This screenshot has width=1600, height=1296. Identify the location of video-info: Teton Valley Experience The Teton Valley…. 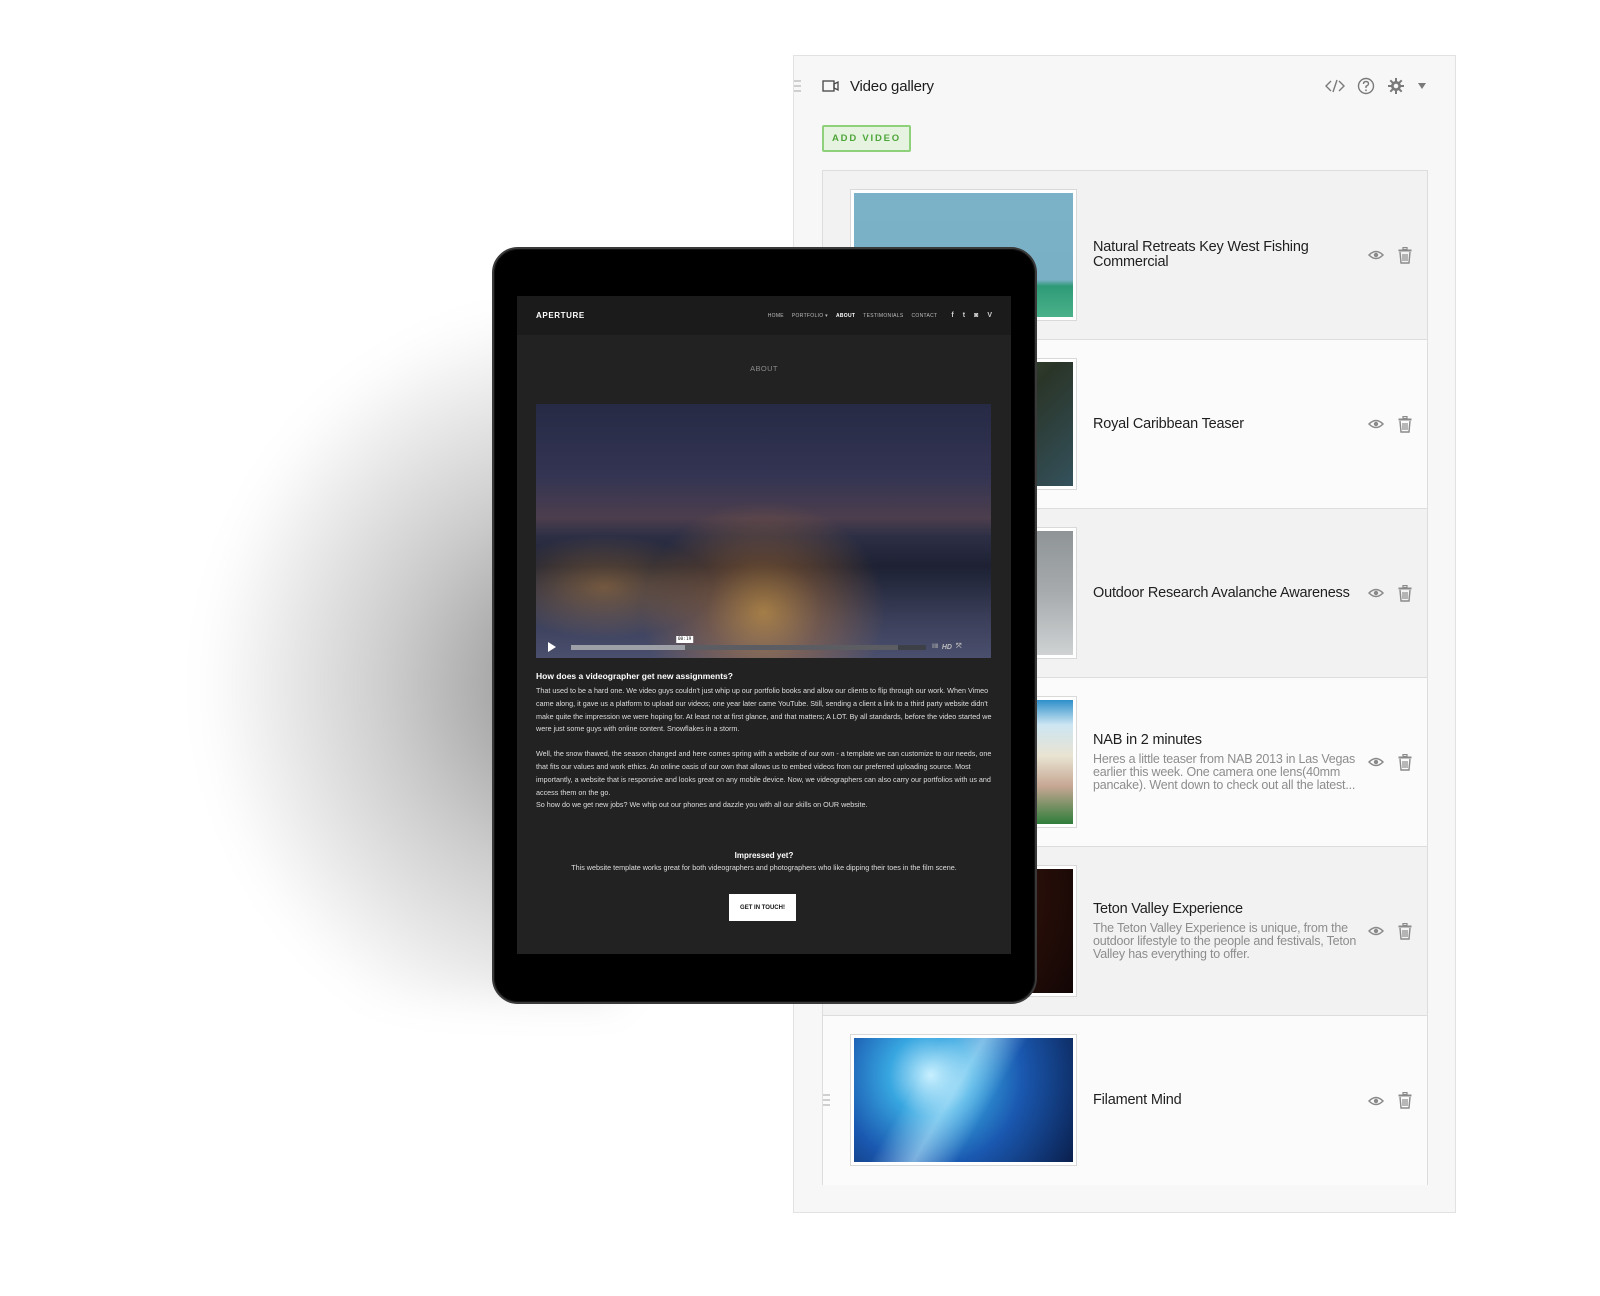
(1227, 930).